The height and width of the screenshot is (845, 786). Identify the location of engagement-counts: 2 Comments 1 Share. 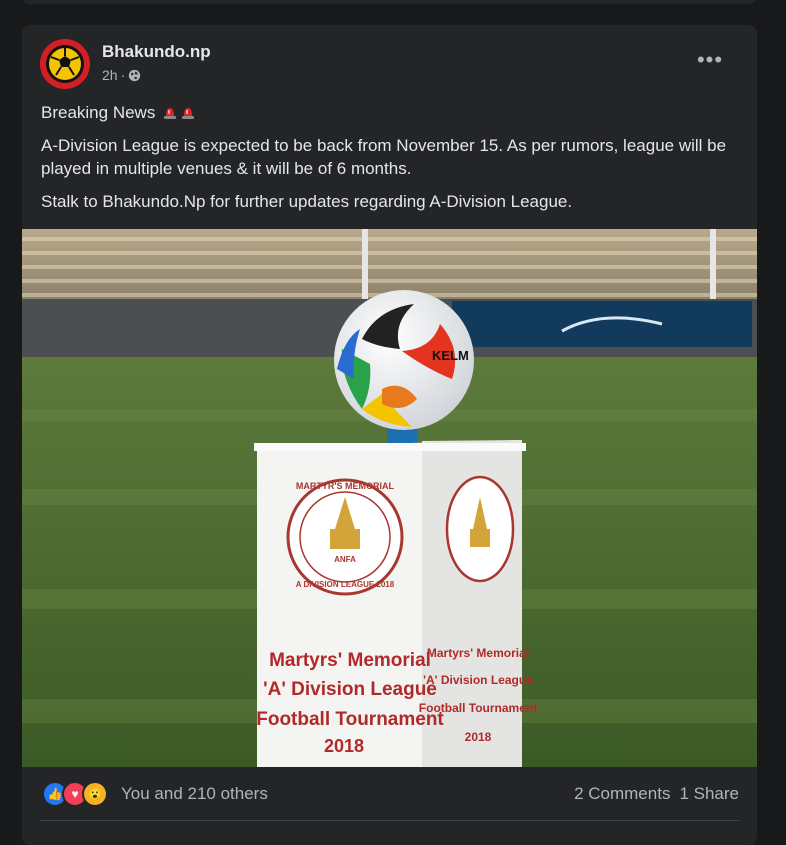
(656, 794).